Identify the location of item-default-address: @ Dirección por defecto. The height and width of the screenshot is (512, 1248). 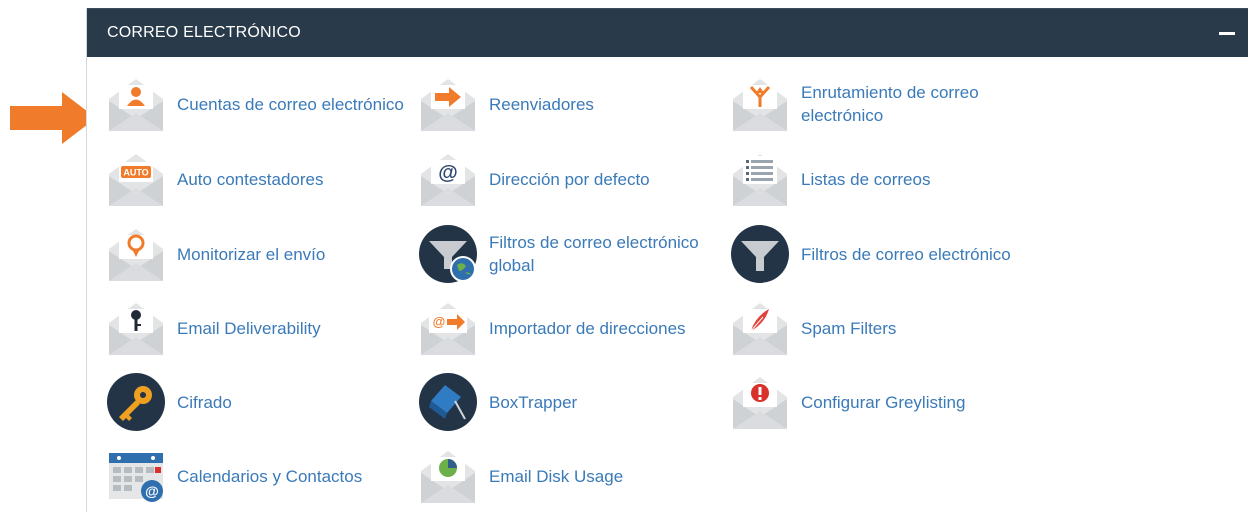
(533, 179).